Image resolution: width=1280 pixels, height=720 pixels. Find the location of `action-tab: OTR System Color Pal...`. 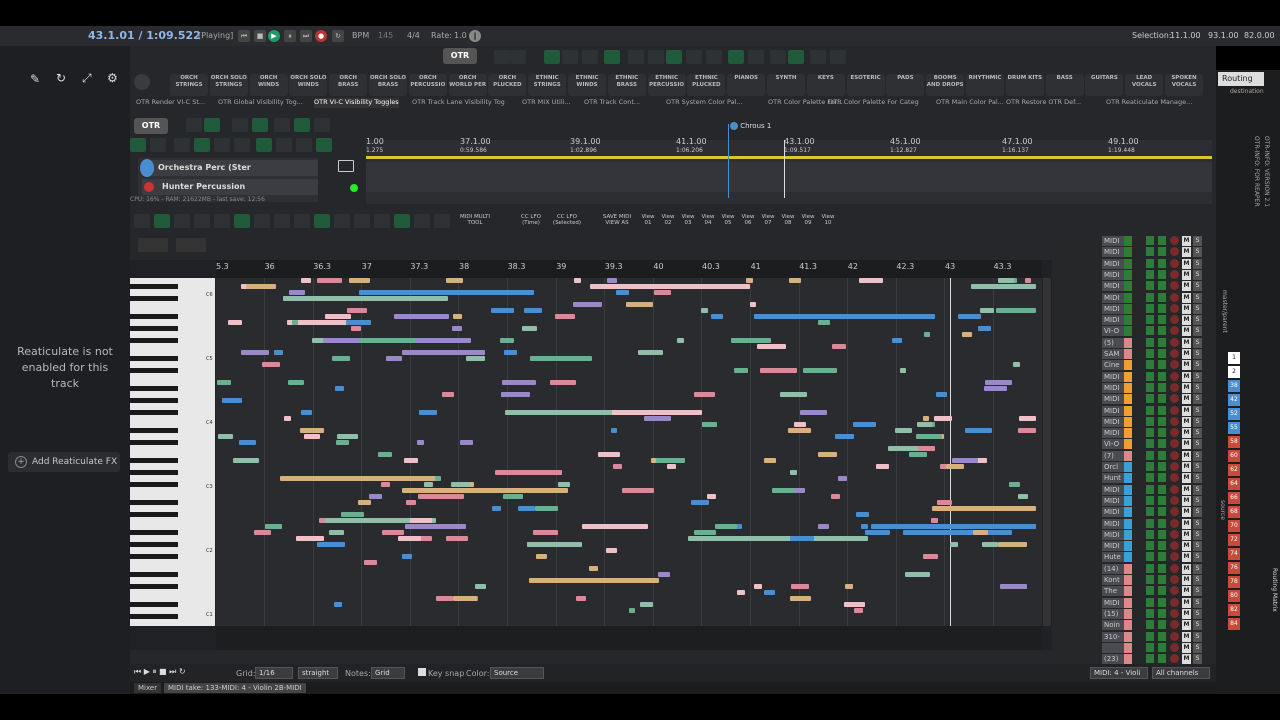

action-tab: OTR System Color Pal... is located at coordinates (704, 103).